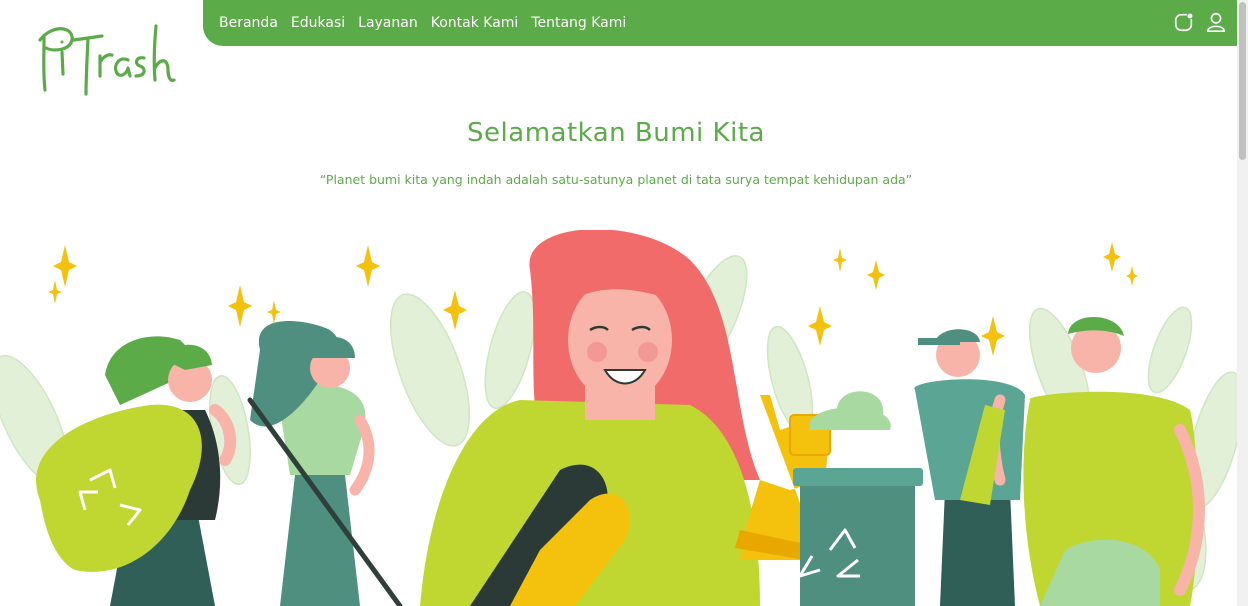 This screenshot has width=1248, height=606. What do you see at coordinates (325, 463) in the screenshot?
I see `person-girl-with-picker` at bounding box center [325, 463].